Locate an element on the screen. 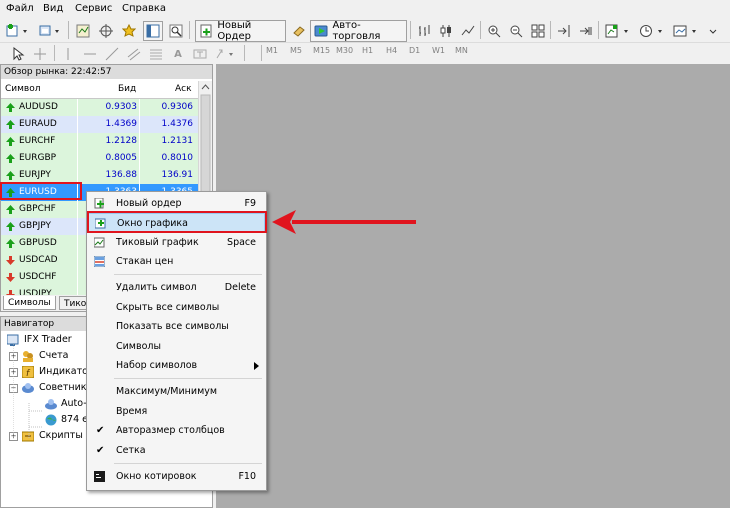 Image resolution: width=730 pixels, height=508 pixels. fibonacci-button is located at coordinates (156, 54).